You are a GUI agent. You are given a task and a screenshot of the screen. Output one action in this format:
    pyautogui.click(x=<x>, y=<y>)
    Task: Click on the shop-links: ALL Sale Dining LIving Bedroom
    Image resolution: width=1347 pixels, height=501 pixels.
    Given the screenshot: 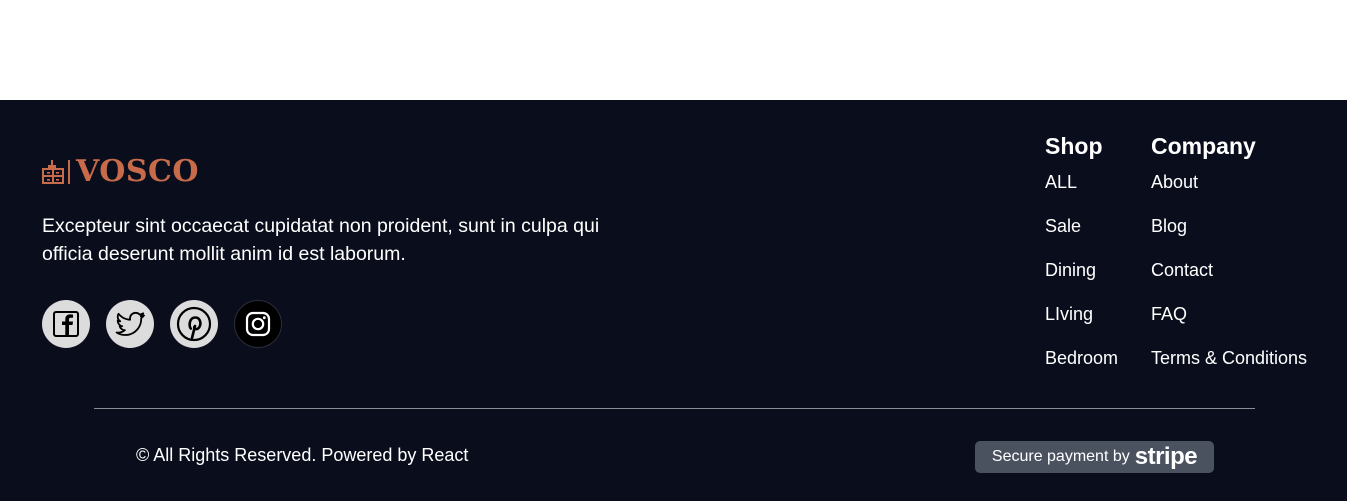 What is the action you would take?
    pyautogui.click(x=1081, y=280)
    